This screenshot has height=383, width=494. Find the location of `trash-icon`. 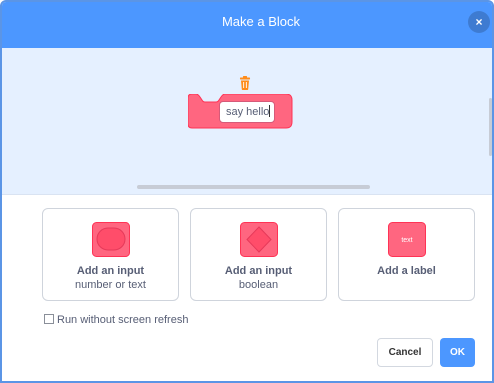

trash-icon is located at coordinates (245, 83).